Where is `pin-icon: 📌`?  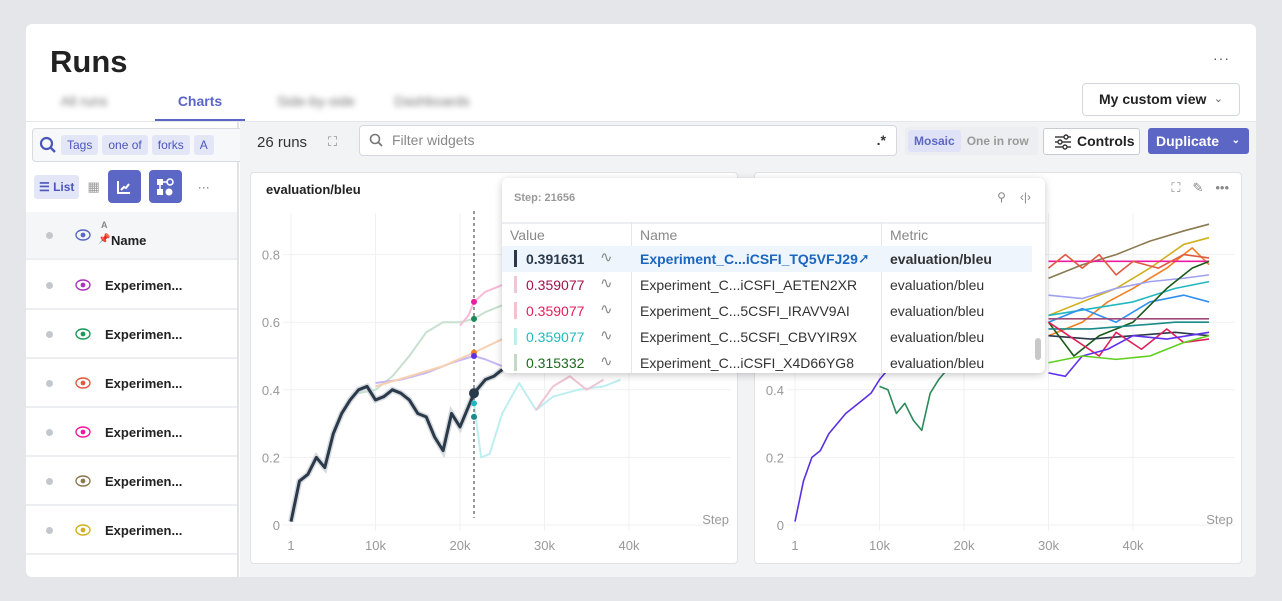
pin-icon: 📌 is located at coordinates (104, 239).